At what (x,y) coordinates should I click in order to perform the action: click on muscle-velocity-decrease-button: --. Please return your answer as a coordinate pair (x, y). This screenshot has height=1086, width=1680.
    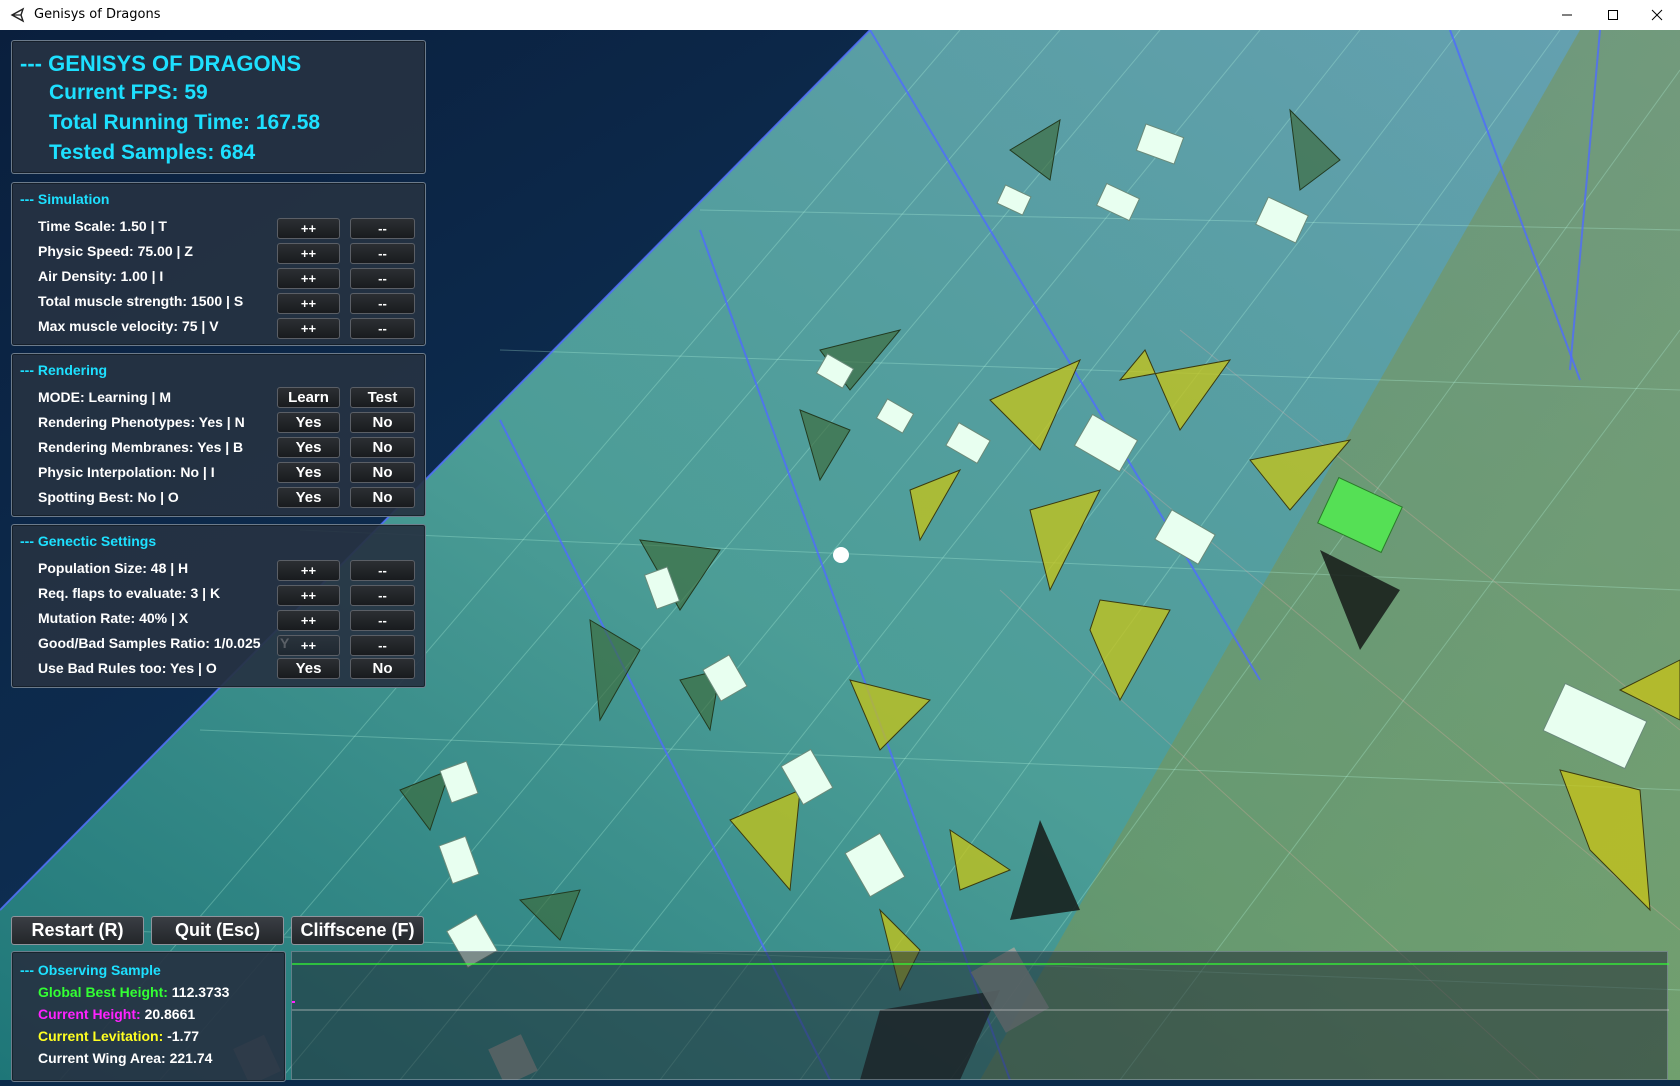
    Looking at the image, I should click on (382, 328).